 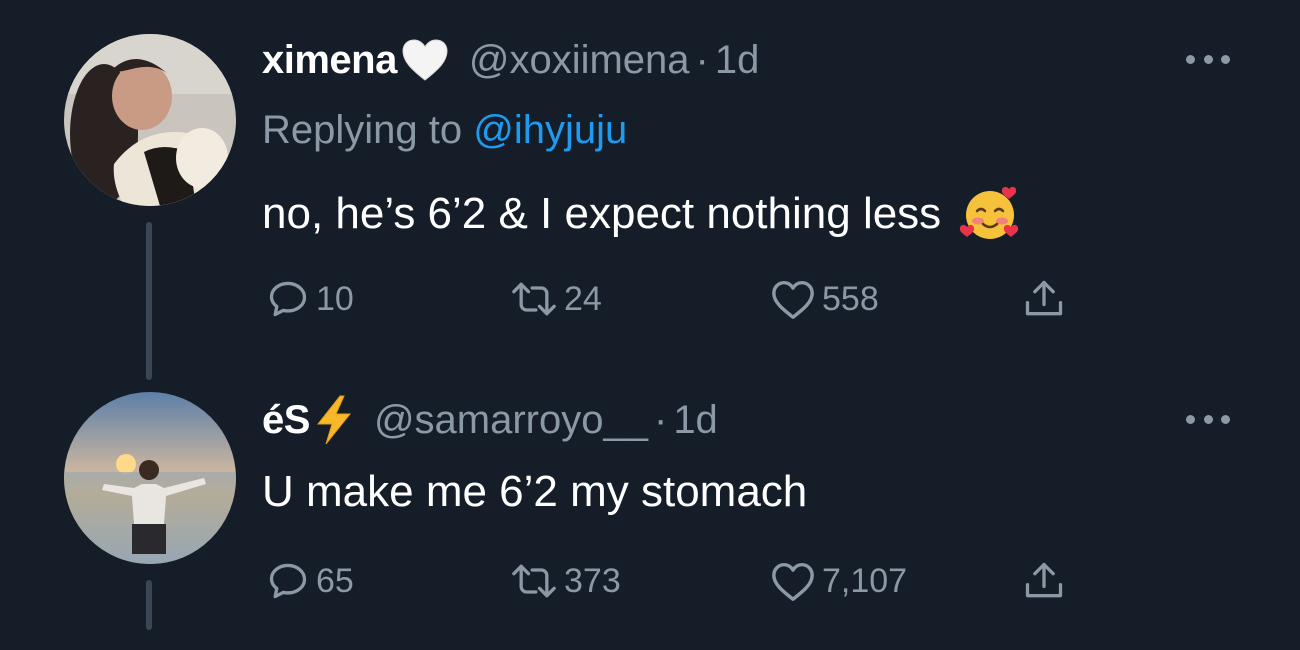 I want to click on smiling-face-with-hearts-icon, so click(x=990, y=214).